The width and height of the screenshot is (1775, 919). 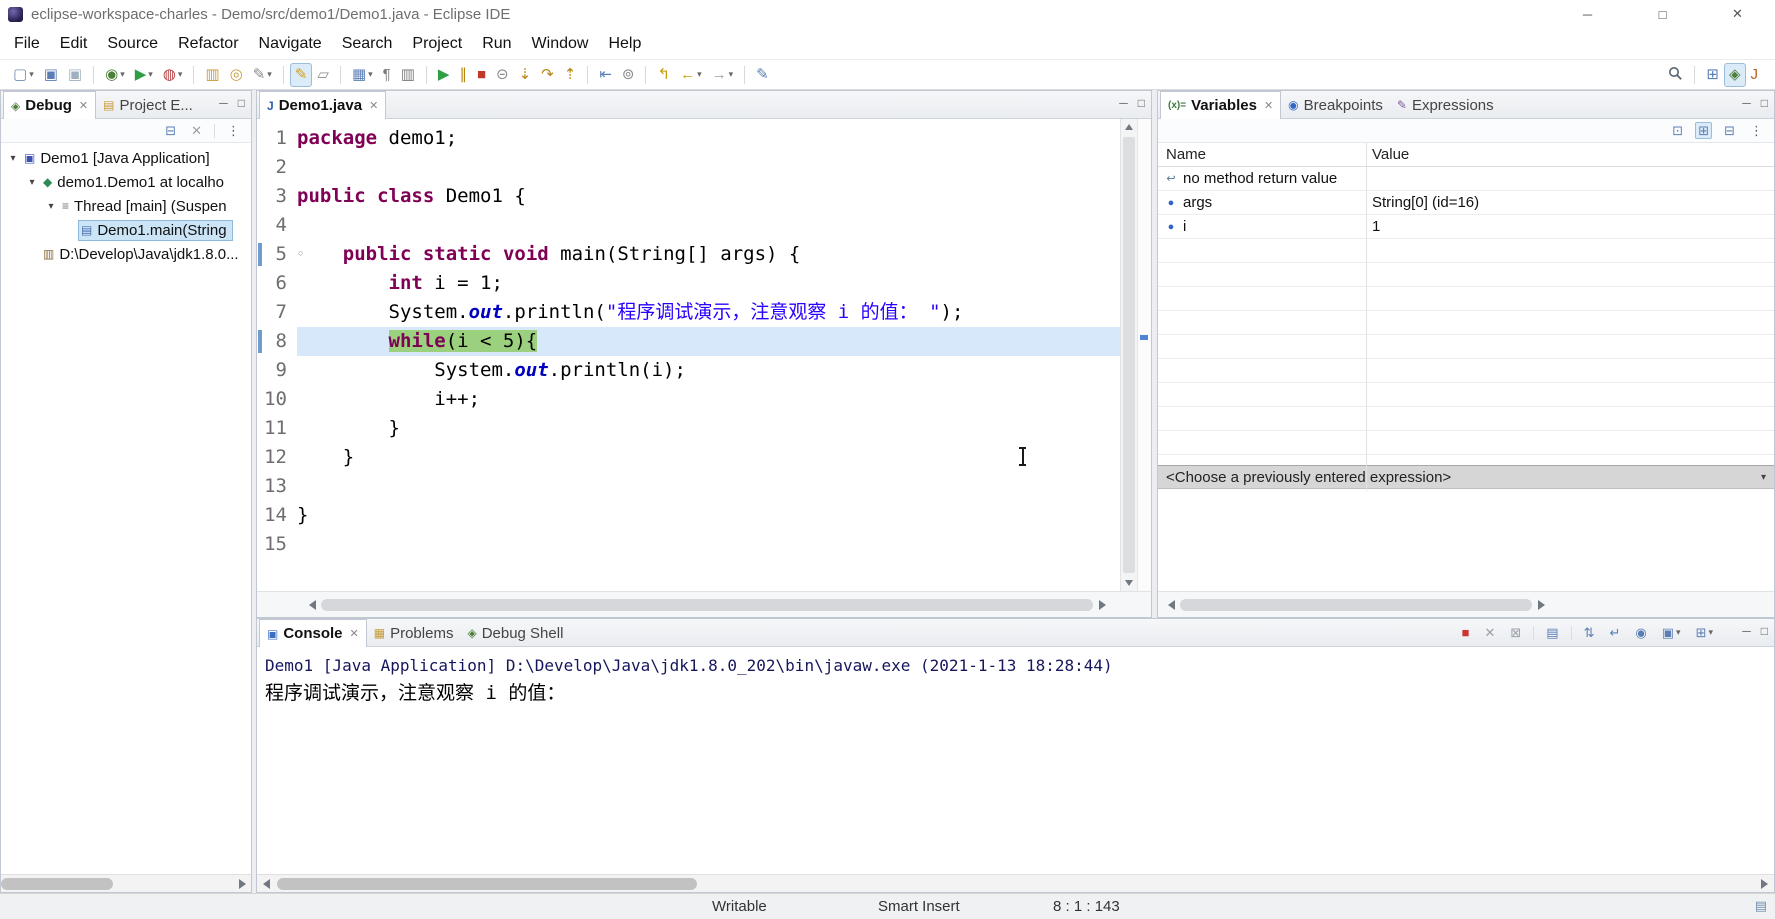 I want to click on code-line-1: 1 package demo1;, so click(x=688, y=138).